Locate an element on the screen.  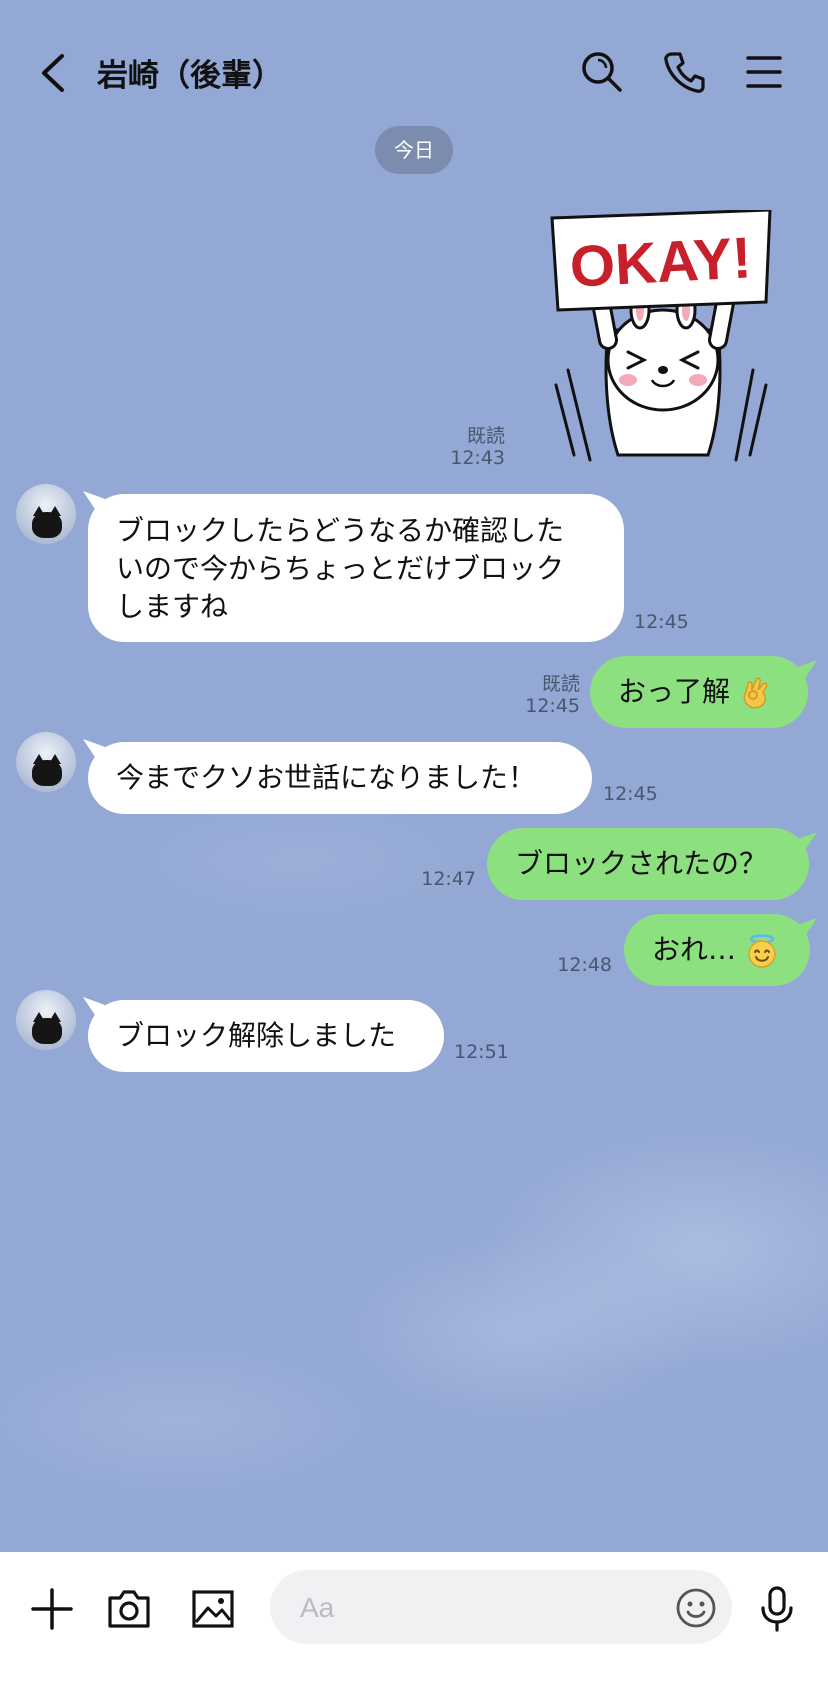
input-bar is located at coordinates (414, 1619).